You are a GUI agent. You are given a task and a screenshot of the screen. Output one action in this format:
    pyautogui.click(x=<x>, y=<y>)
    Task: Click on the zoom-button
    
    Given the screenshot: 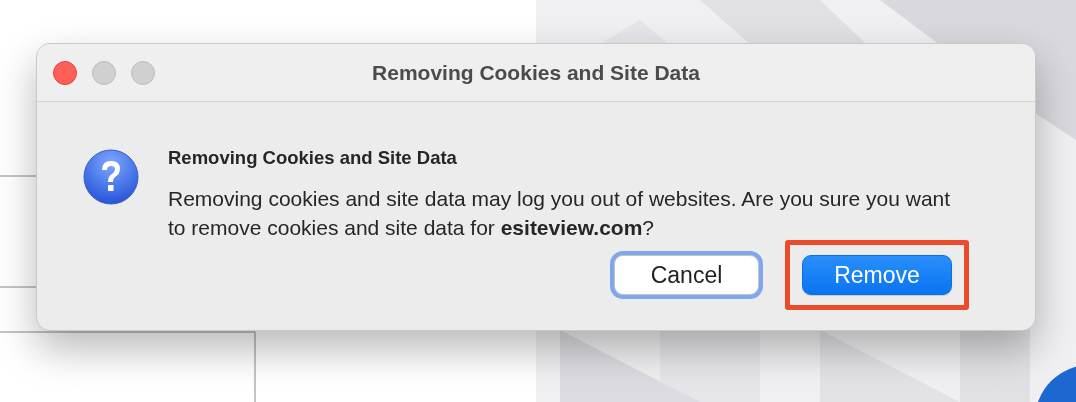 What is the action you would take?
    pyautogui.click(x=143, y=72)
    